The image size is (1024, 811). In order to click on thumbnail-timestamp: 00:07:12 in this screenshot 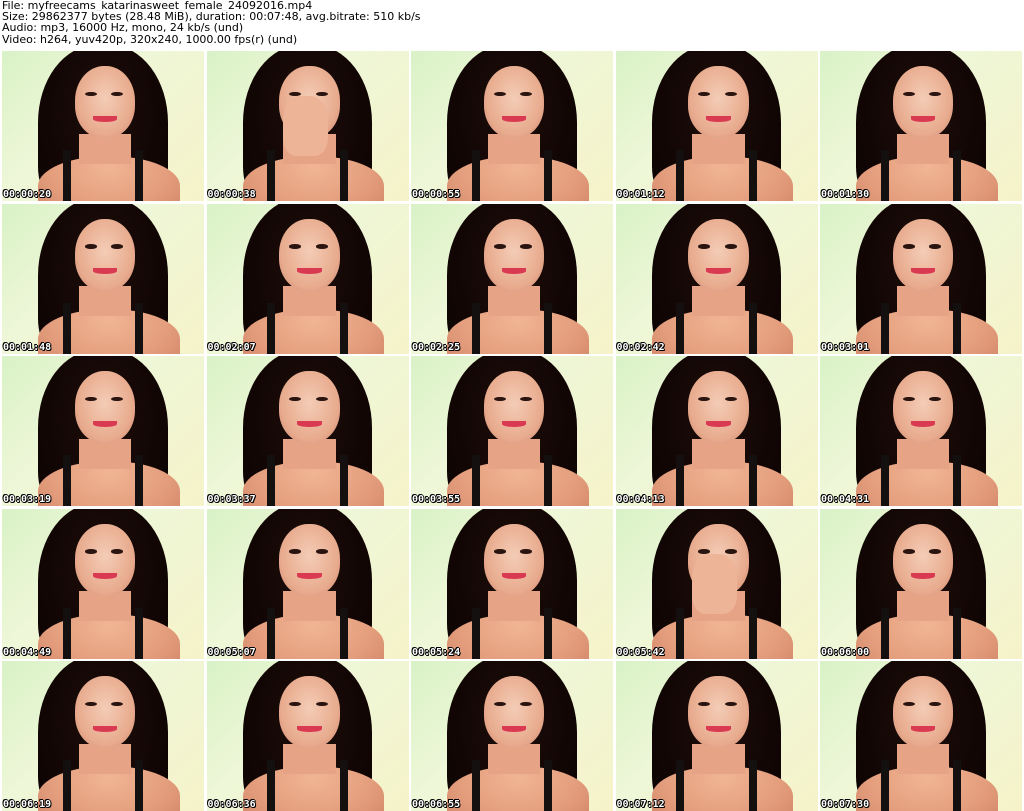, I will do `click(640, 804)`.